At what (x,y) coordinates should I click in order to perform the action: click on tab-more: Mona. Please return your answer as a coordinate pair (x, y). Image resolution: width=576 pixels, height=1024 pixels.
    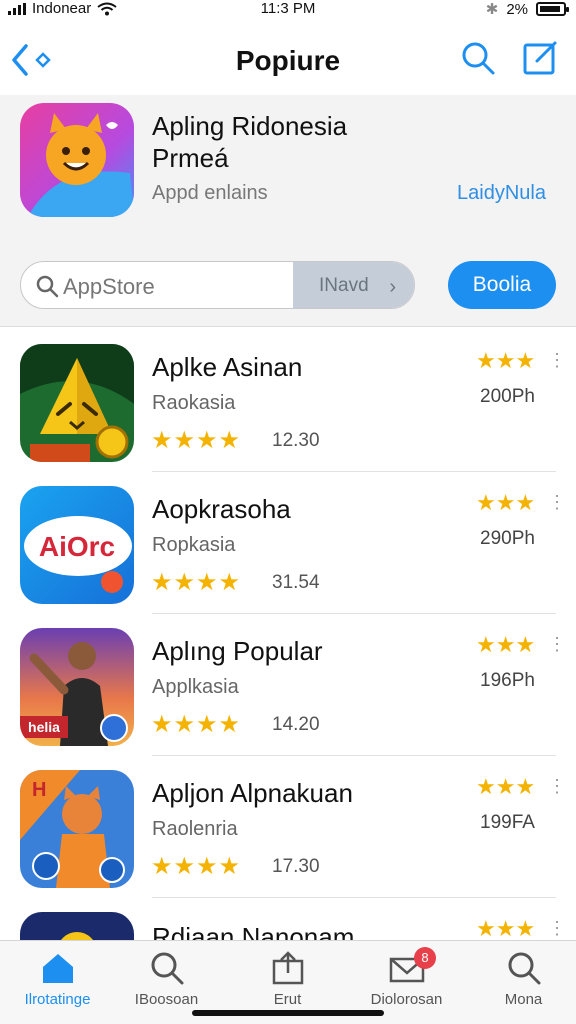
    Looking at the image, I should click on (521, 982).